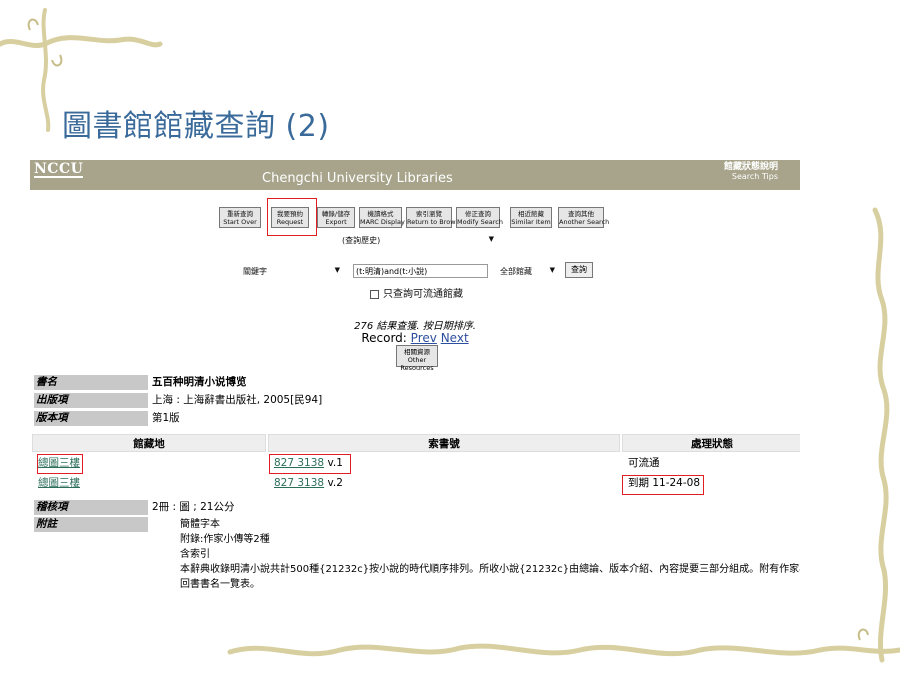 The height and width of the screenshot is (675, 900). What do you see at coordinates (291, 272) in the screenshot?
I see `search-field-select: 關鍵字 ▼` at bounding box center [291, 272].